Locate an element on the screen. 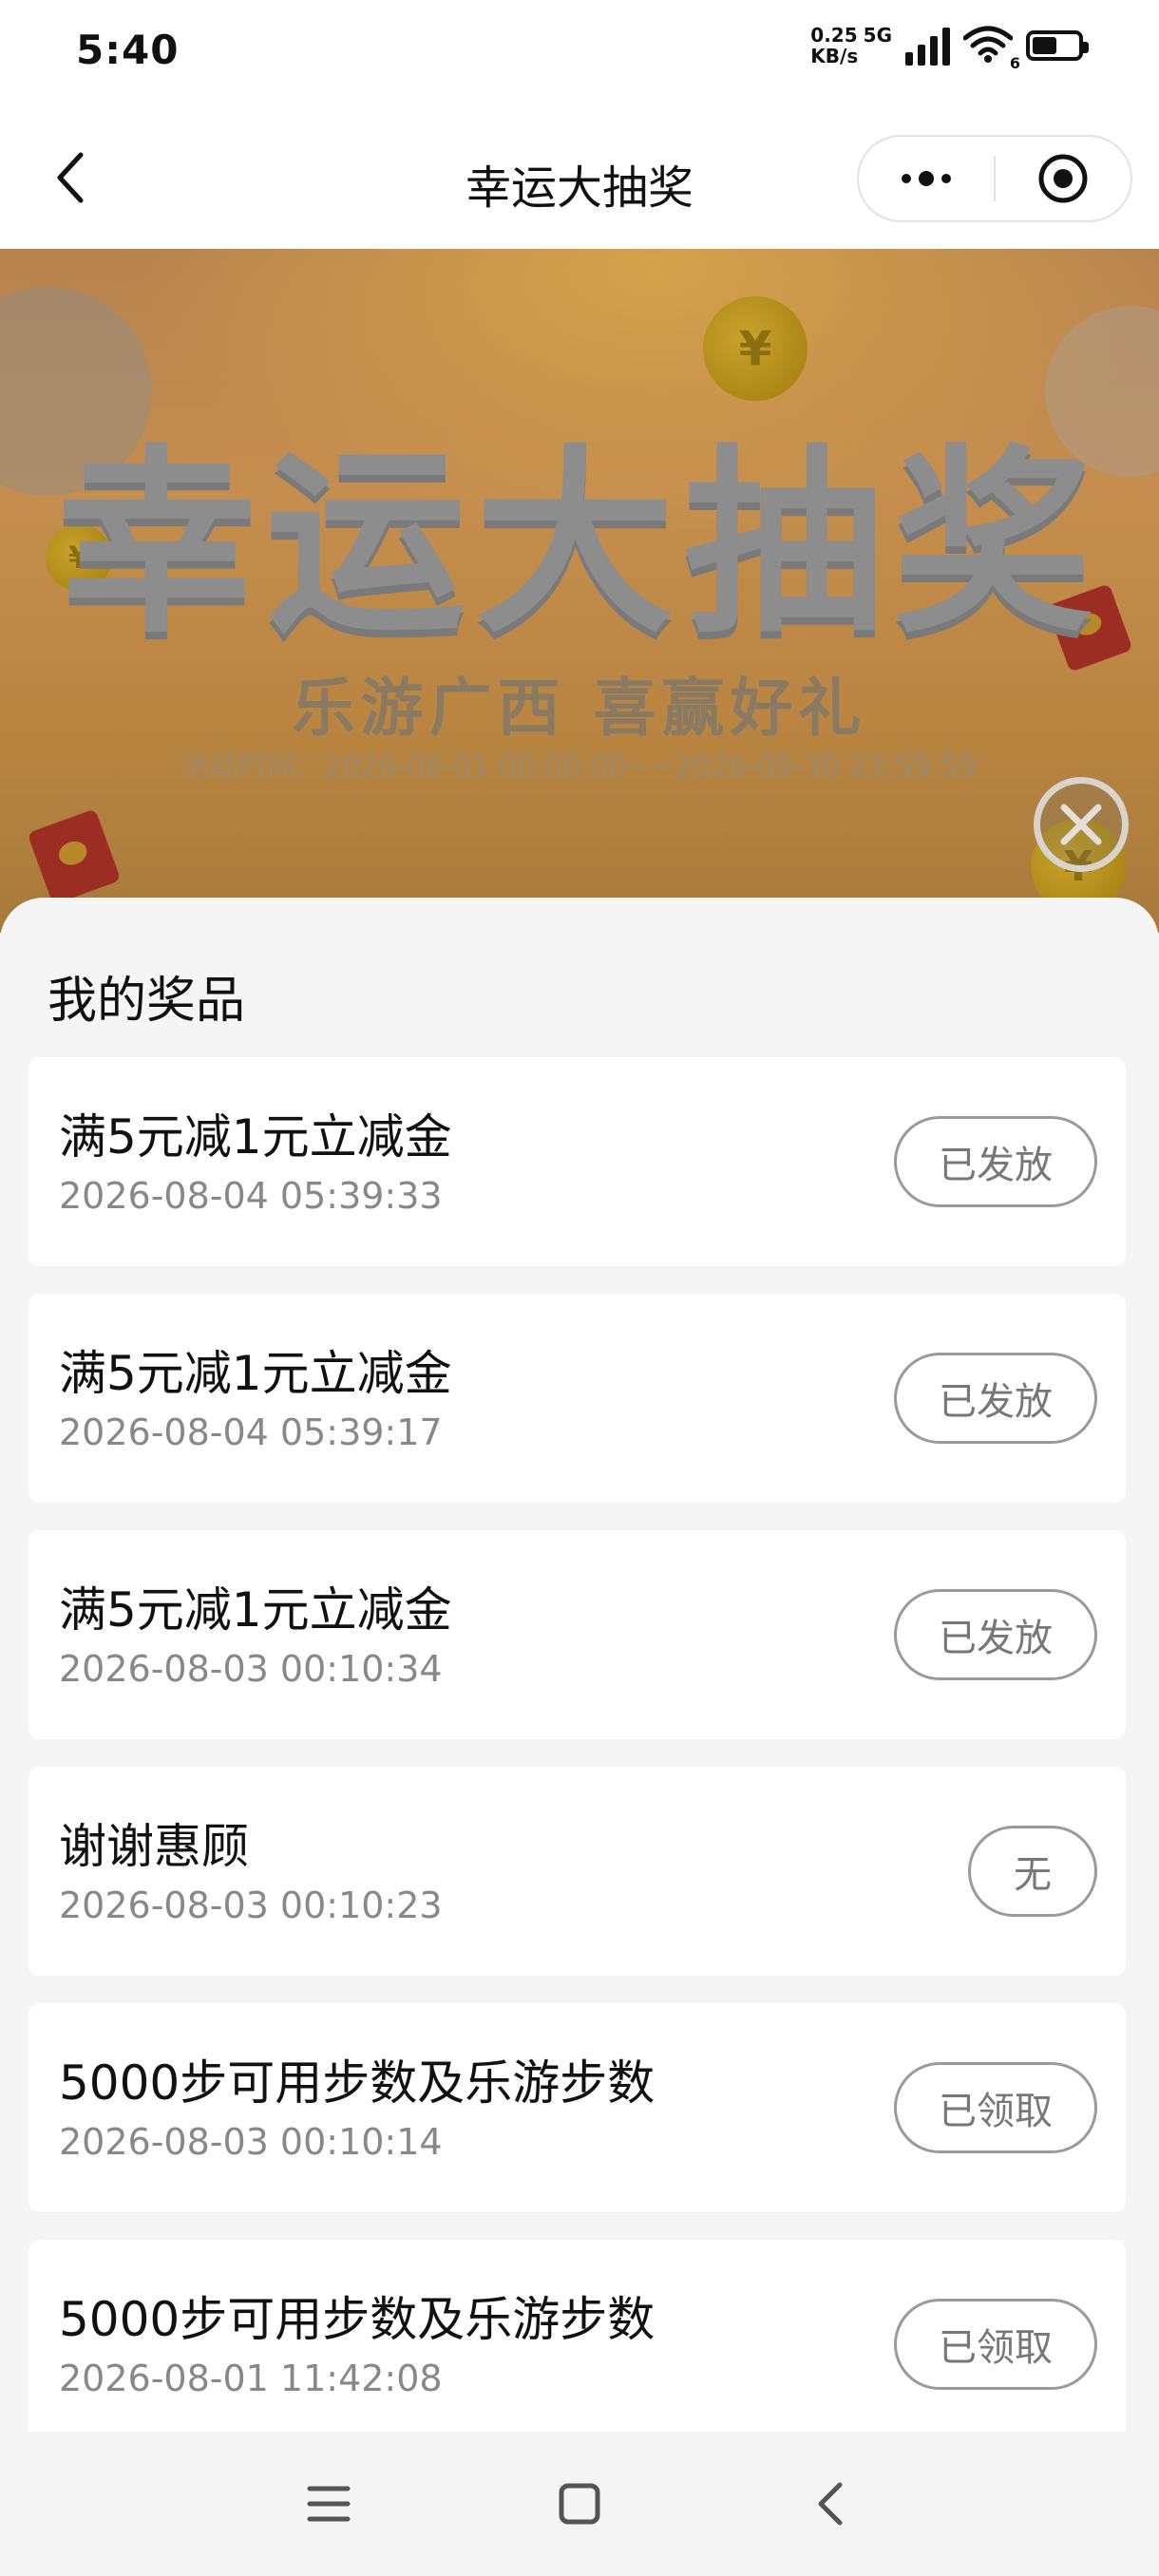 The height and width of the screenshot is (2576, 1159). close-sheet-button is located at coordinates (1081, 824).